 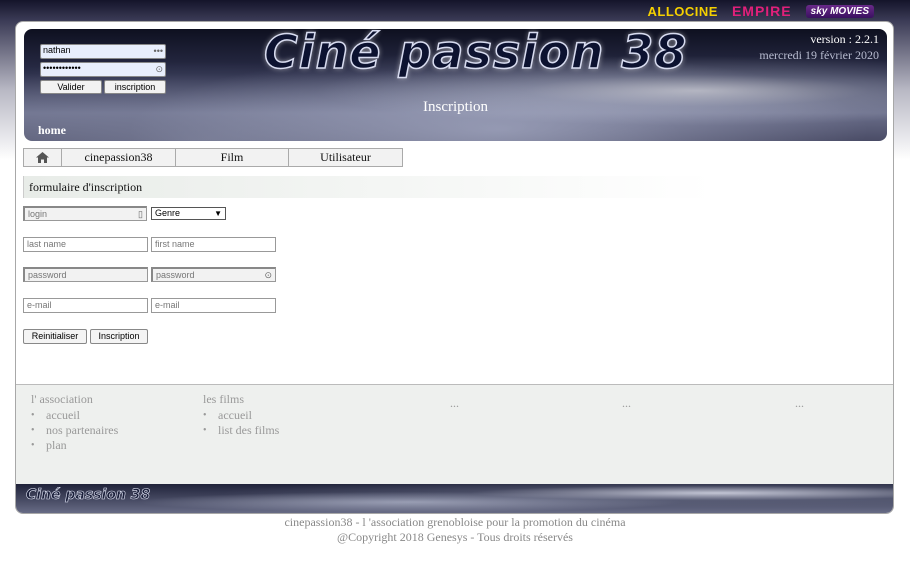 I want to click on footer-association-heading: l' association, so click(x=62, y=399).